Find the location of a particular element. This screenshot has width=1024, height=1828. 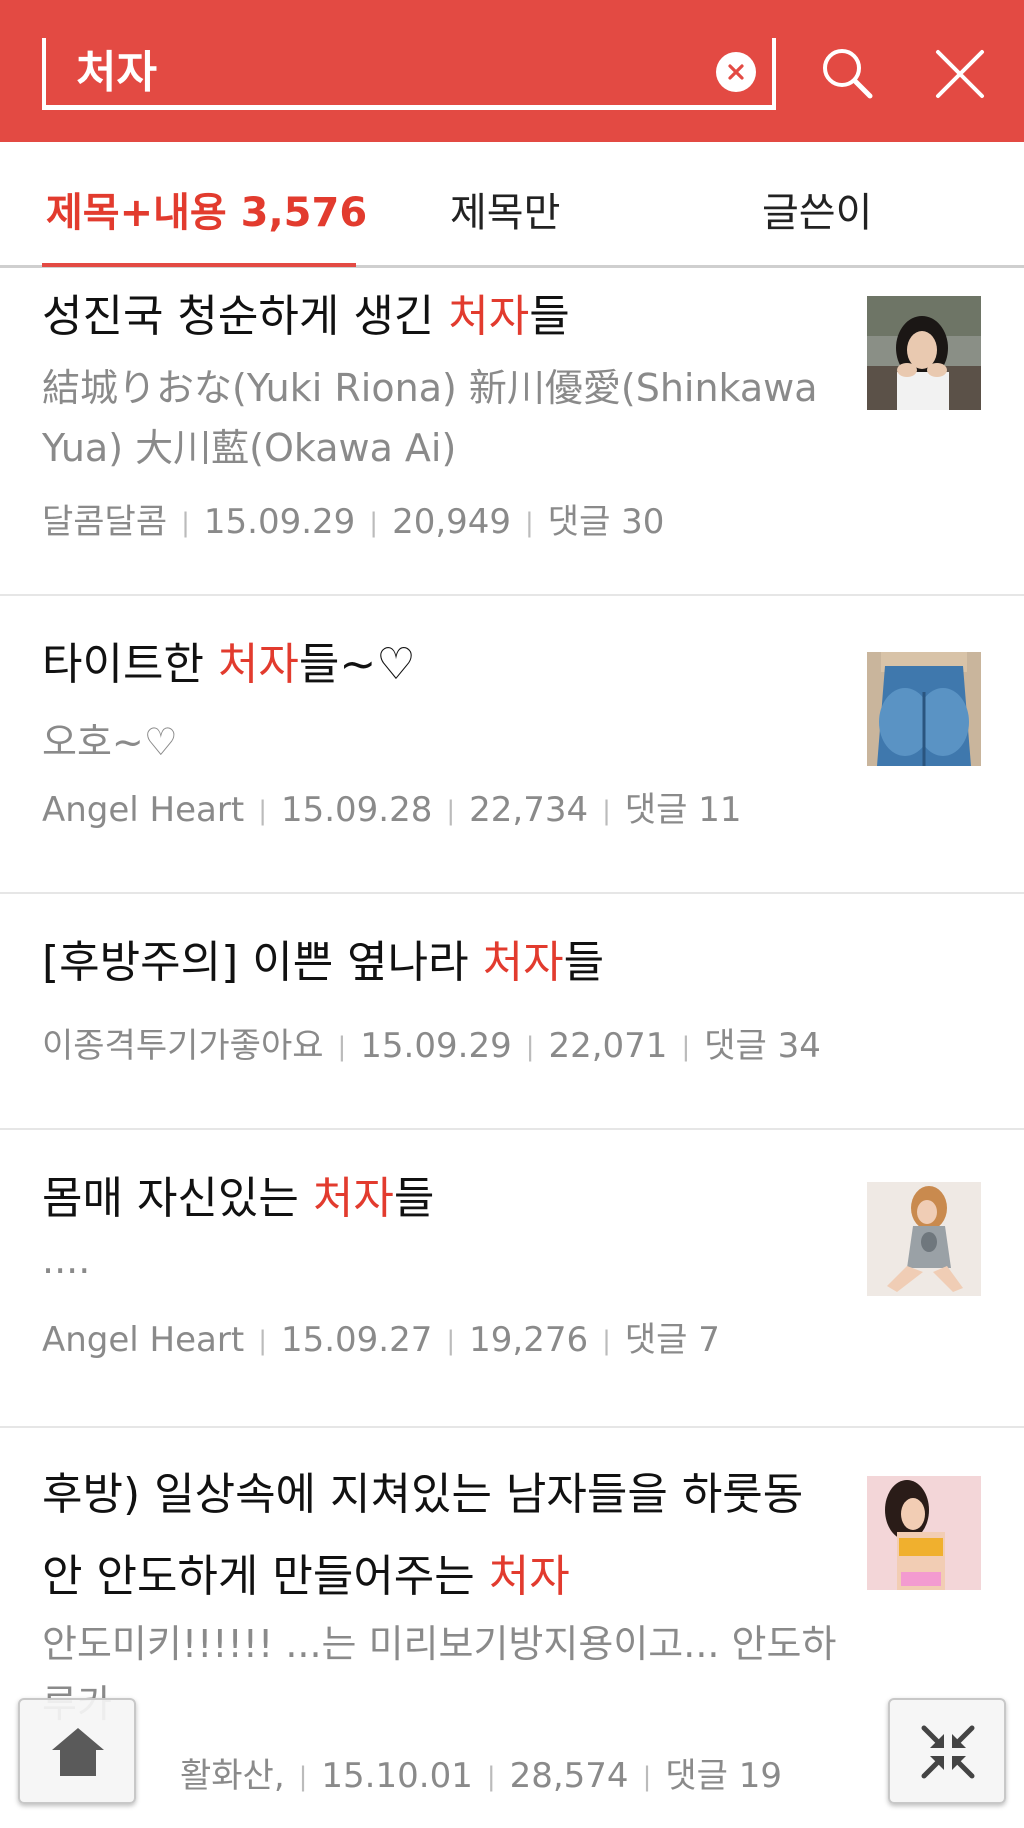

home-icon is located at coordinates (78, 1752).